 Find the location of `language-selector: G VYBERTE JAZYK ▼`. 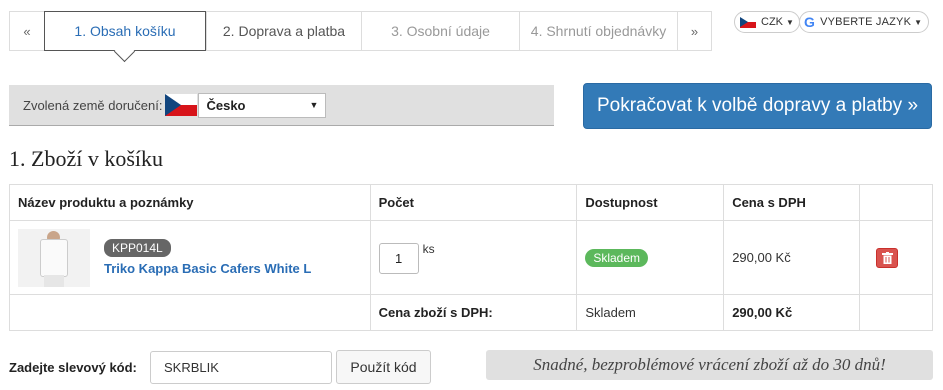

language-selector: G VYBERTE JAZYK ▼ is located at coordinates (864, 22).